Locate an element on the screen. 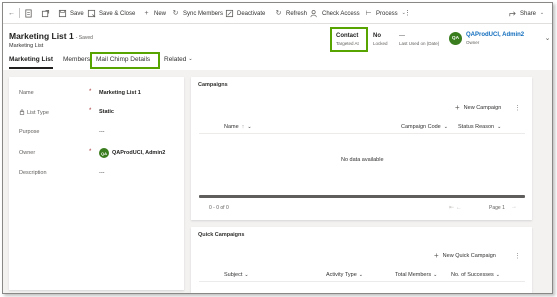  back-arrow-icon: ← is located at coordinates (11, 13).